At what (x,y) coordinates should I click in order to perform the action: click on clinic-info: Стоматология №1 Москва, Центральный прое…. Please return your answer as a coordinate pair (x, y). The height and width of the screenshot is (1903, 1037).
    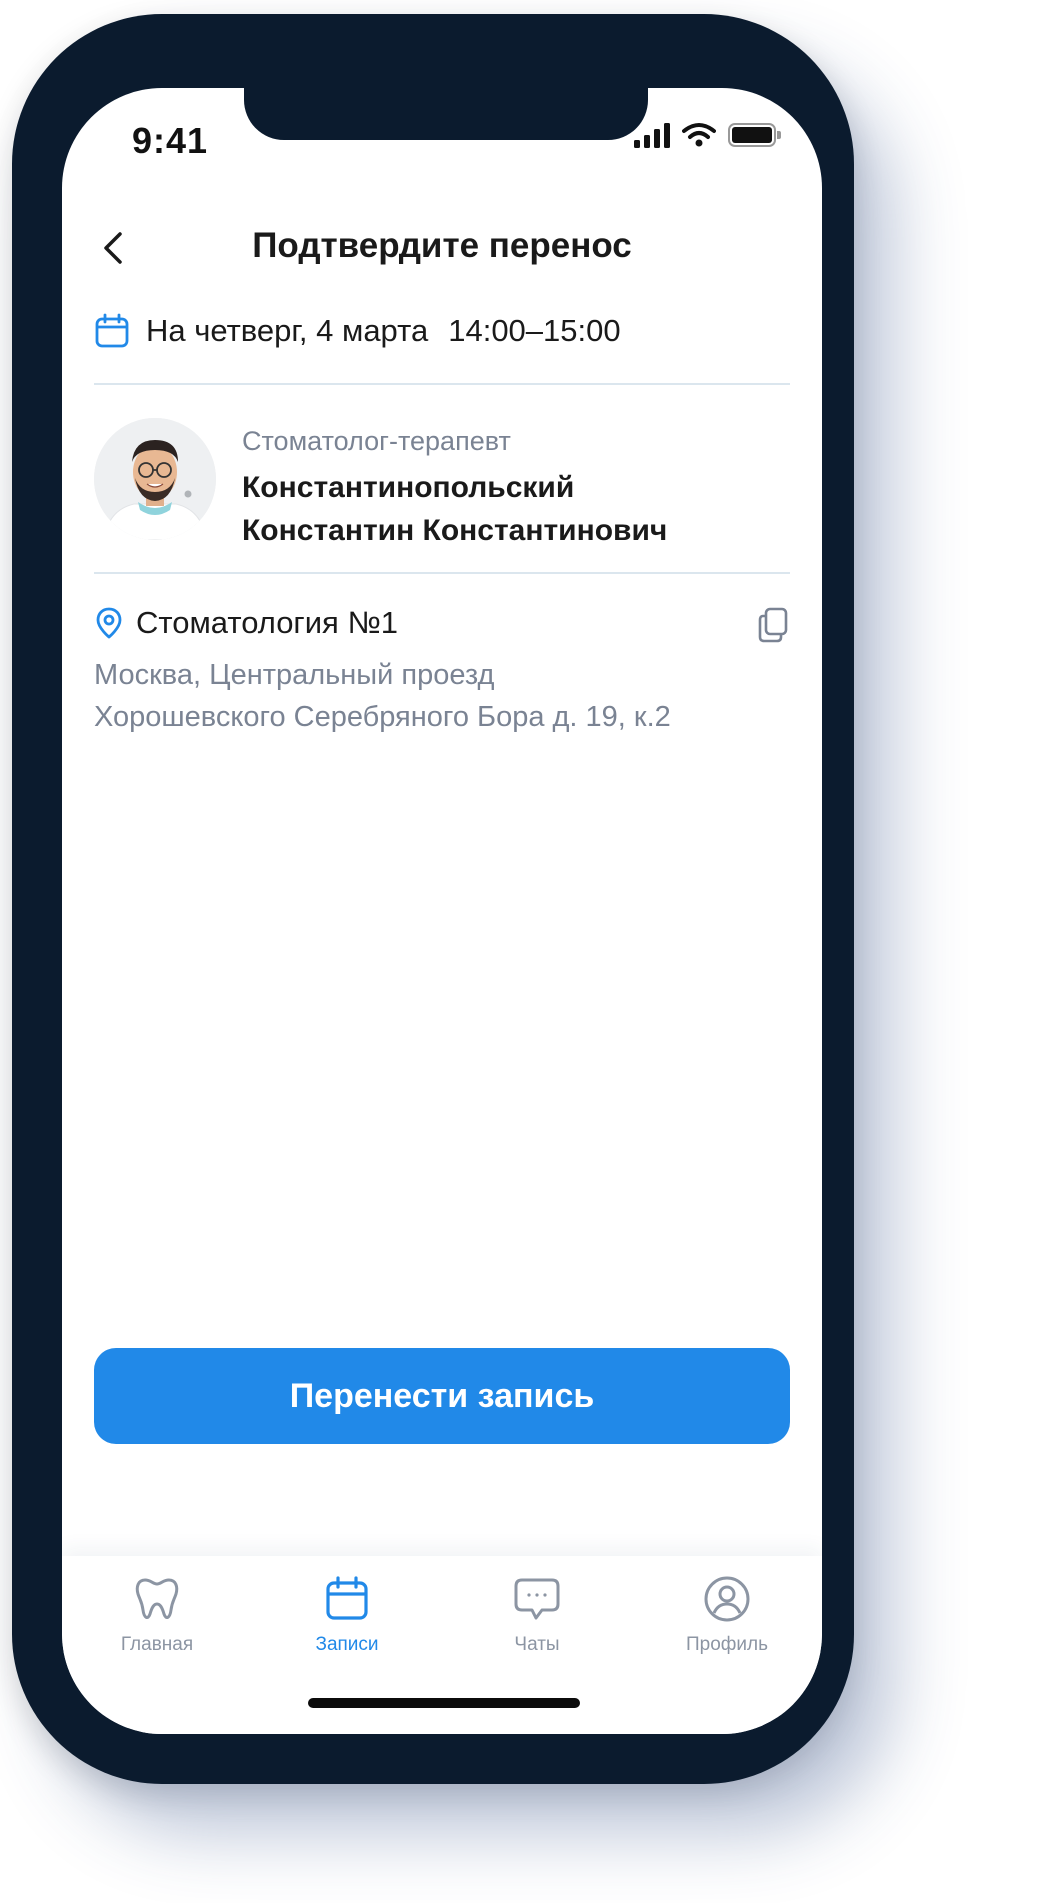
    Looking at the image, I should click on (442, 668).